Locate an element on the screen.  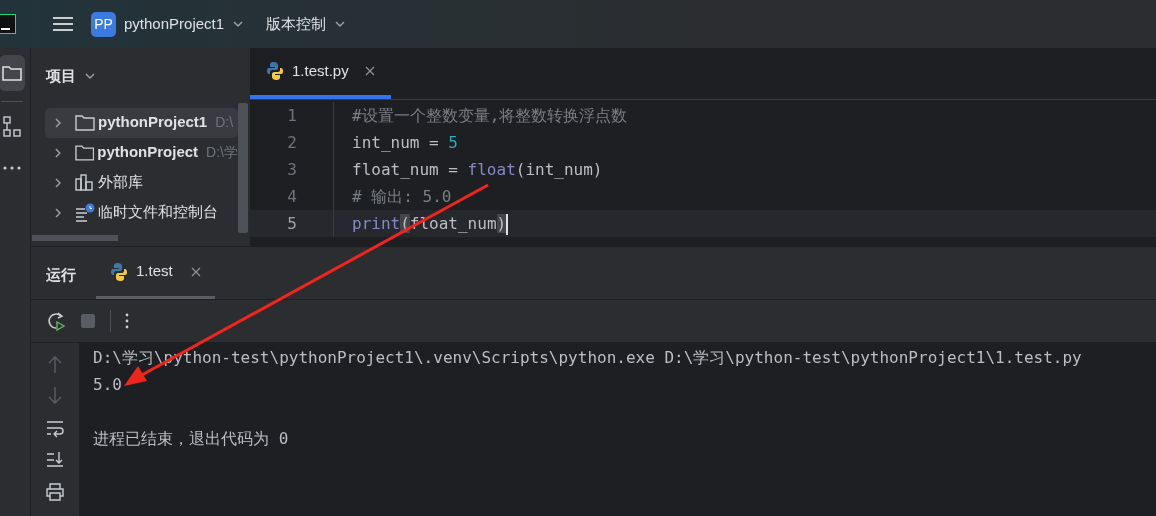
line-number: 3 is located at coordinates (292, 169).